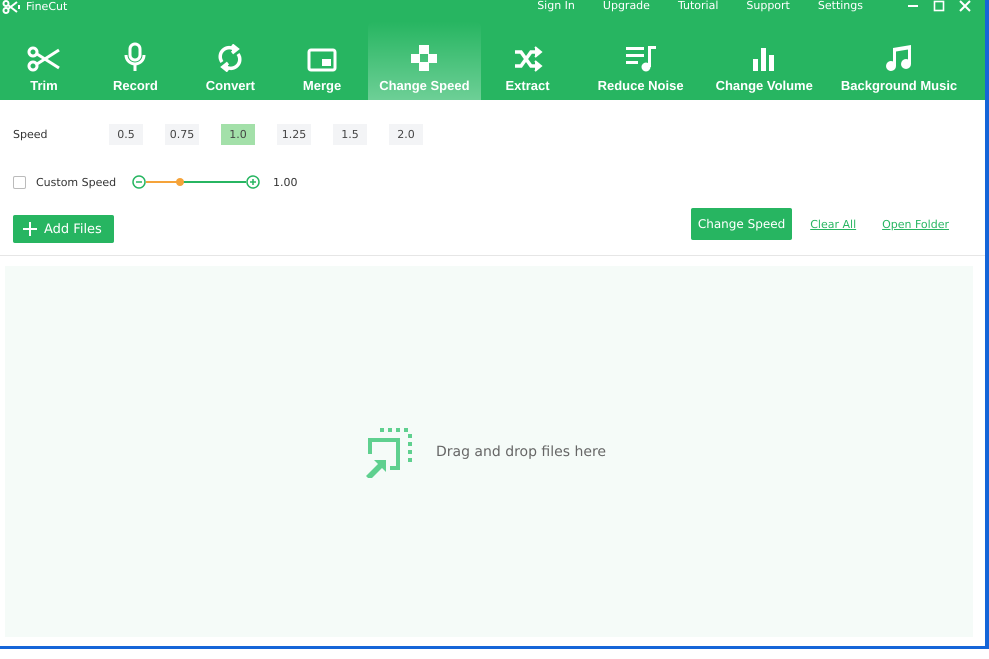  Describe the element at coordinates (47, 7) in the screenshot. I see `app-title: FineCut` at that location.